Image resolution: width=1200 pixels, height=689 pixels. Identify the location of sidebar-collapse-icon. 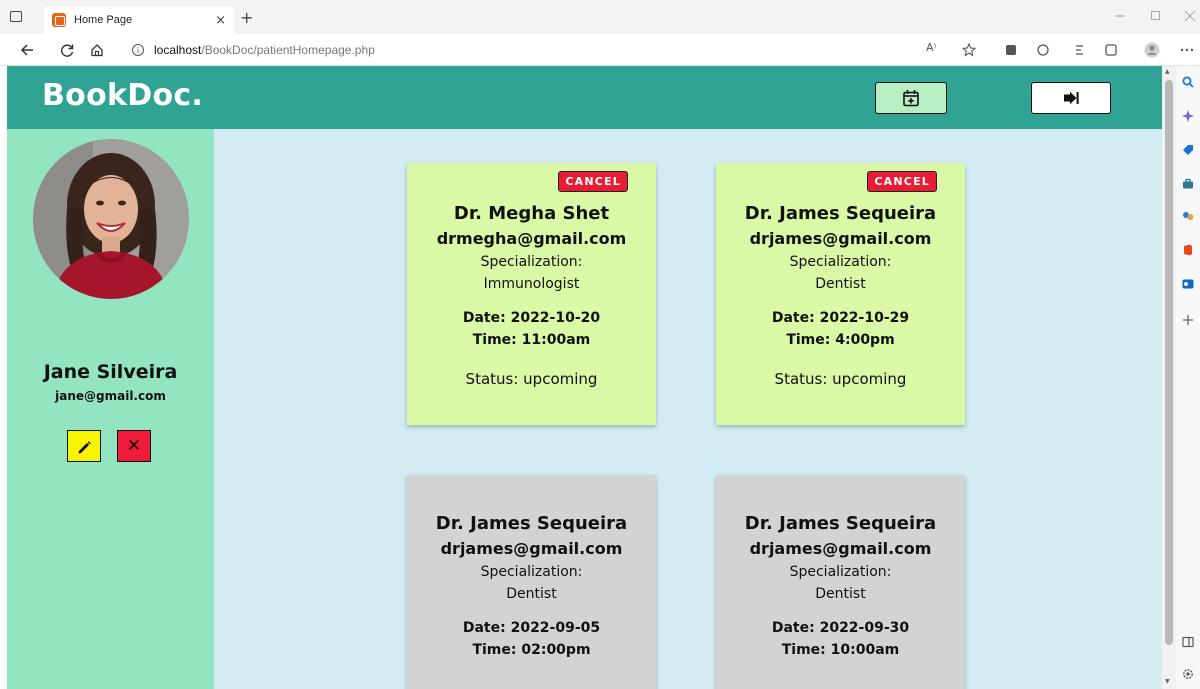
(1188, 642).